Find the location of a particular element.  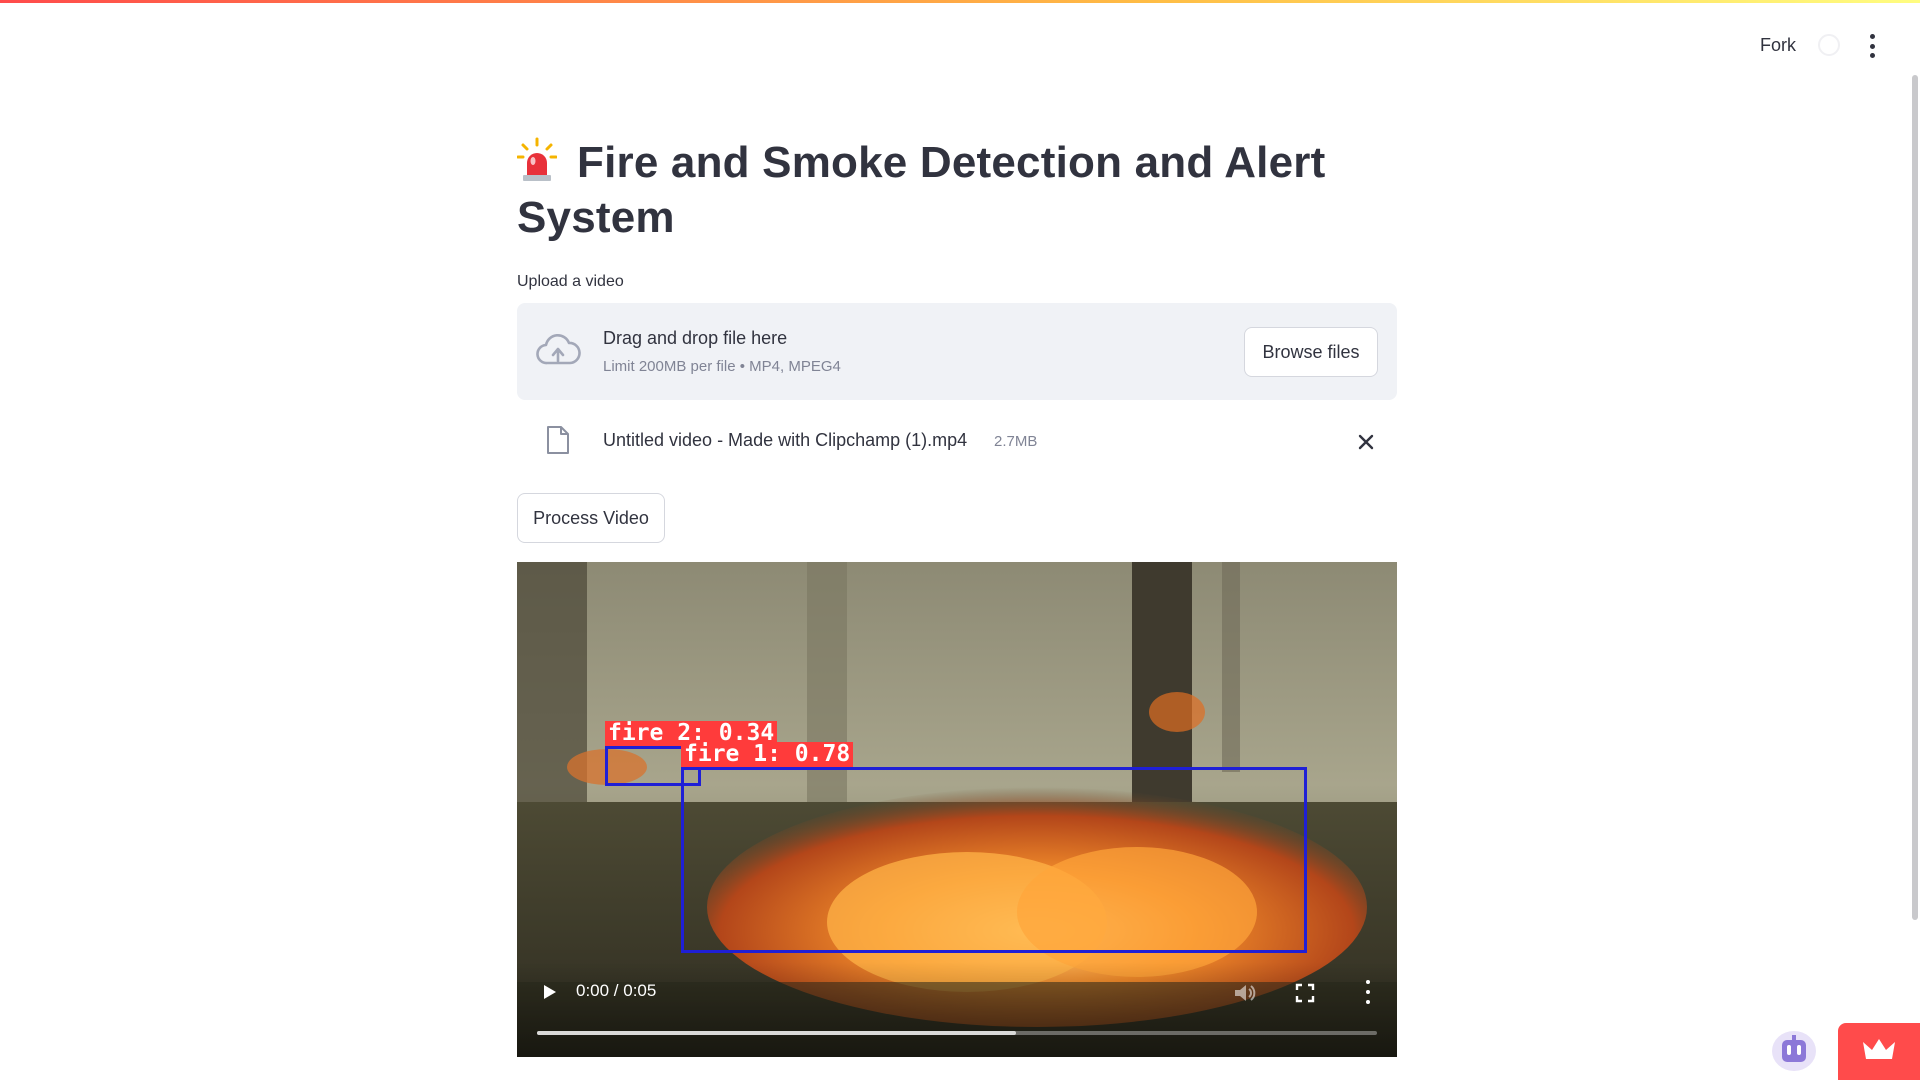

video-time: 0:00 / 0:05 is located at coordinates (616, 990).